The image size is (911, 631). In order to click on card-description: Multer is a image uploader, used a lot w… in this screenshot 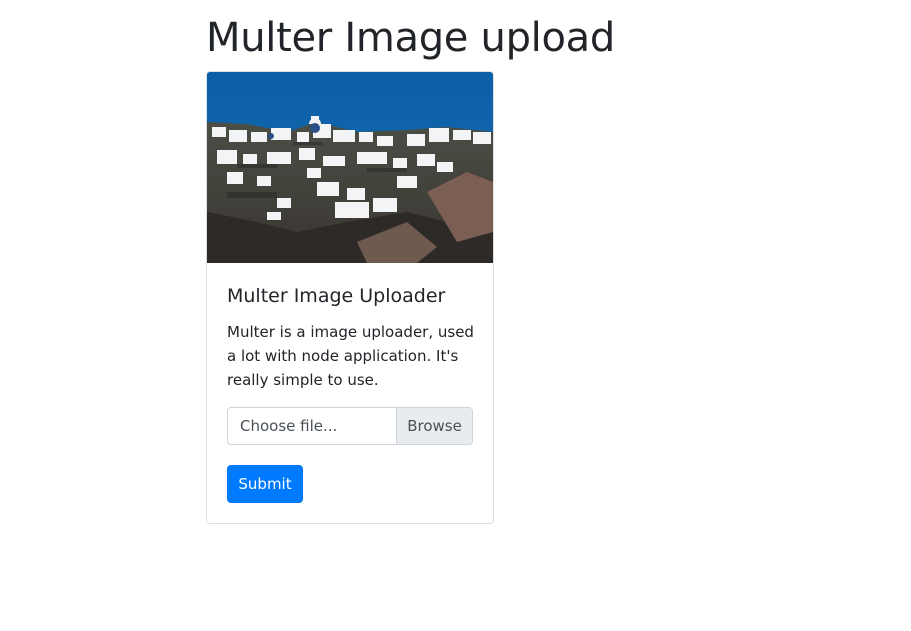, I will do `click(350, 356)`.